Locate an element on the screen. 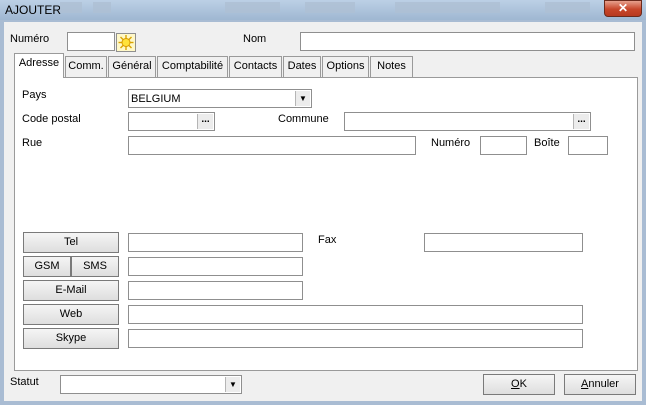  pays-label: Pays is located at coordinates (34, 95).